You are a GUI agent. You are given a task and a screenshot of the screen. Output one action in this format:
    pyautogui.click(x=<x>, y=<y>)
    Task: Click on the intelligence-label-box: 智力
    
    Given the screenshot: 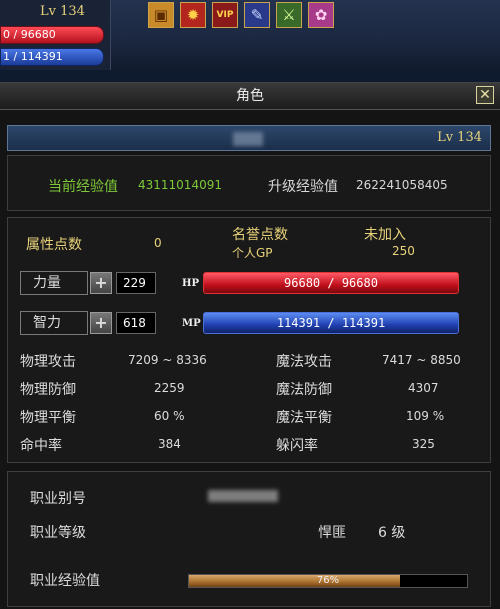 What is the action you would take?
    pyautogui.click(x=54, y=323)
    